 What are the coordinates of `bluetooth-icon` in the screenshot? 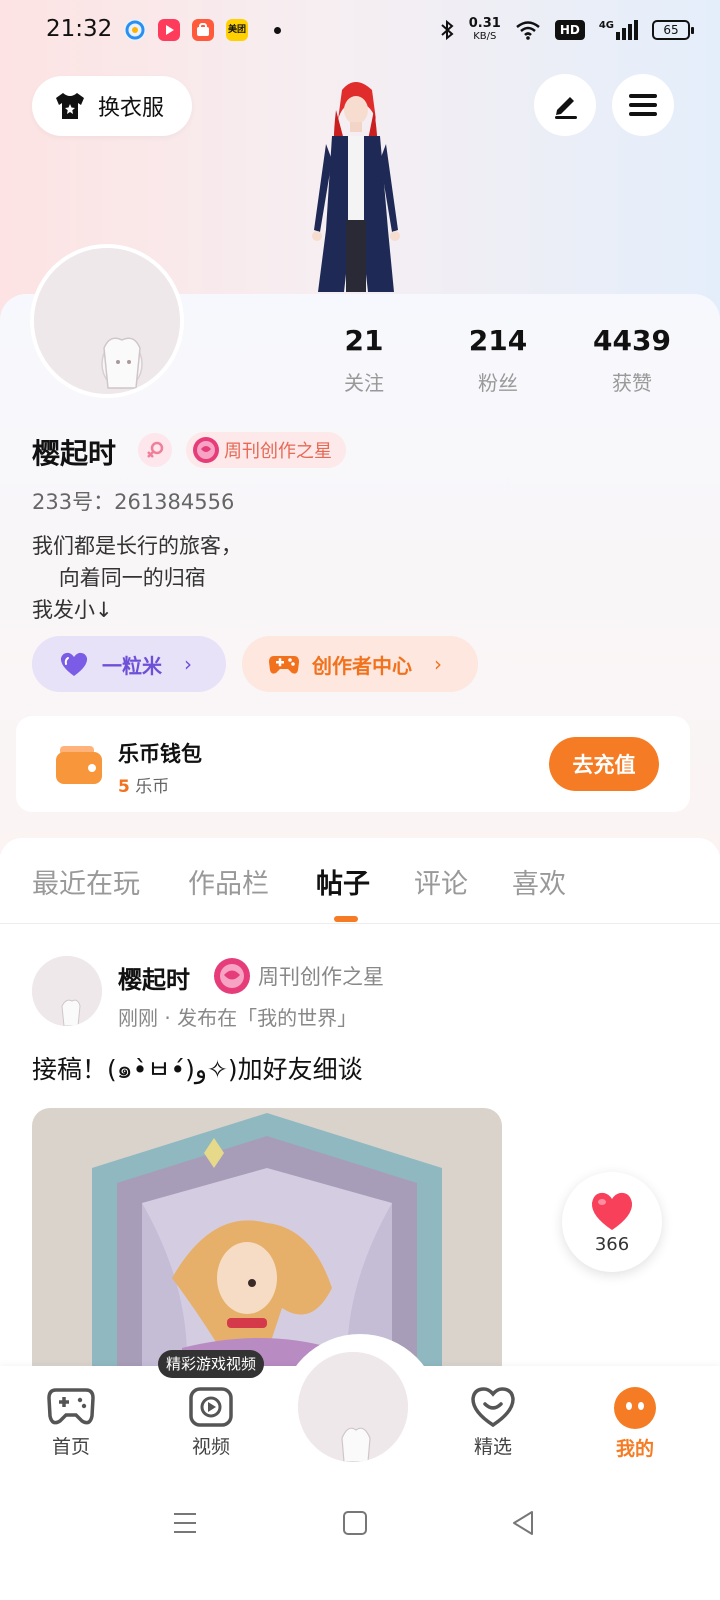 It's located at (447, 30).